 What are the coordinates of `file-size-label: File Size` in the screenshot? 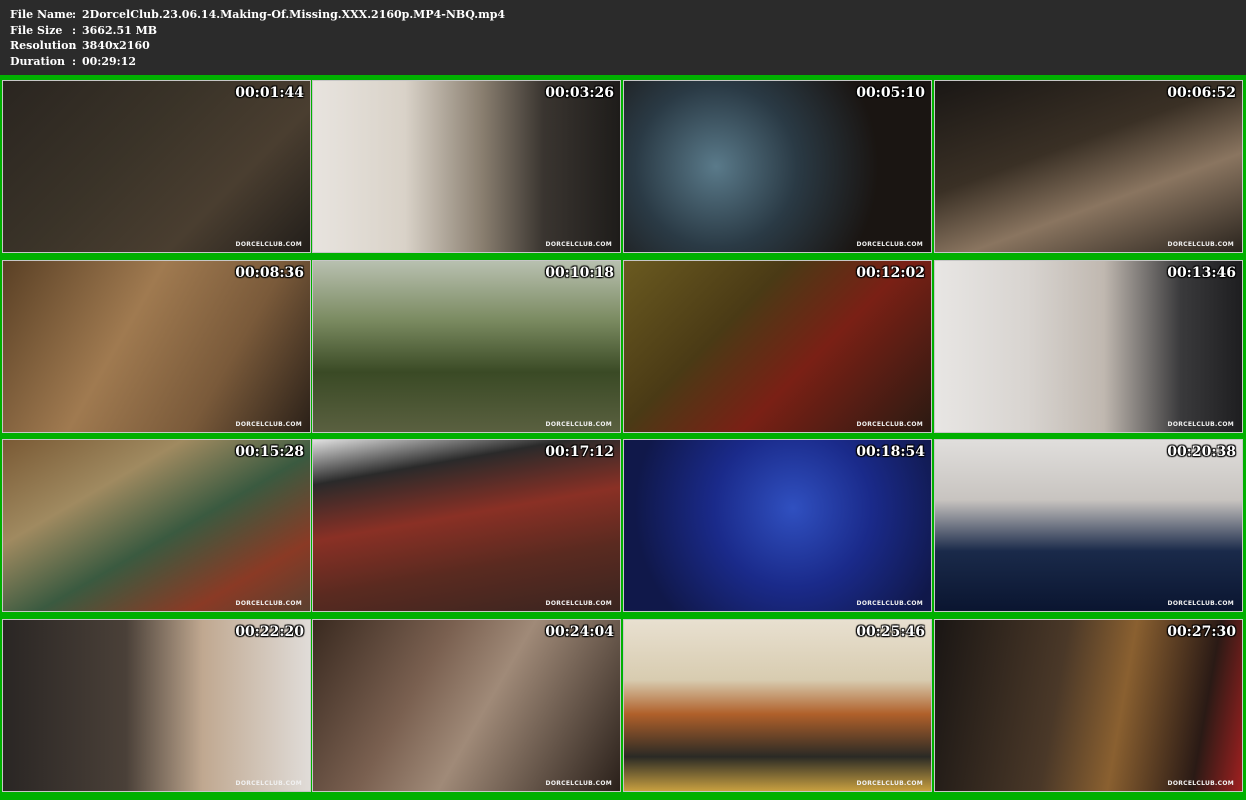 It's located at (36, 30).